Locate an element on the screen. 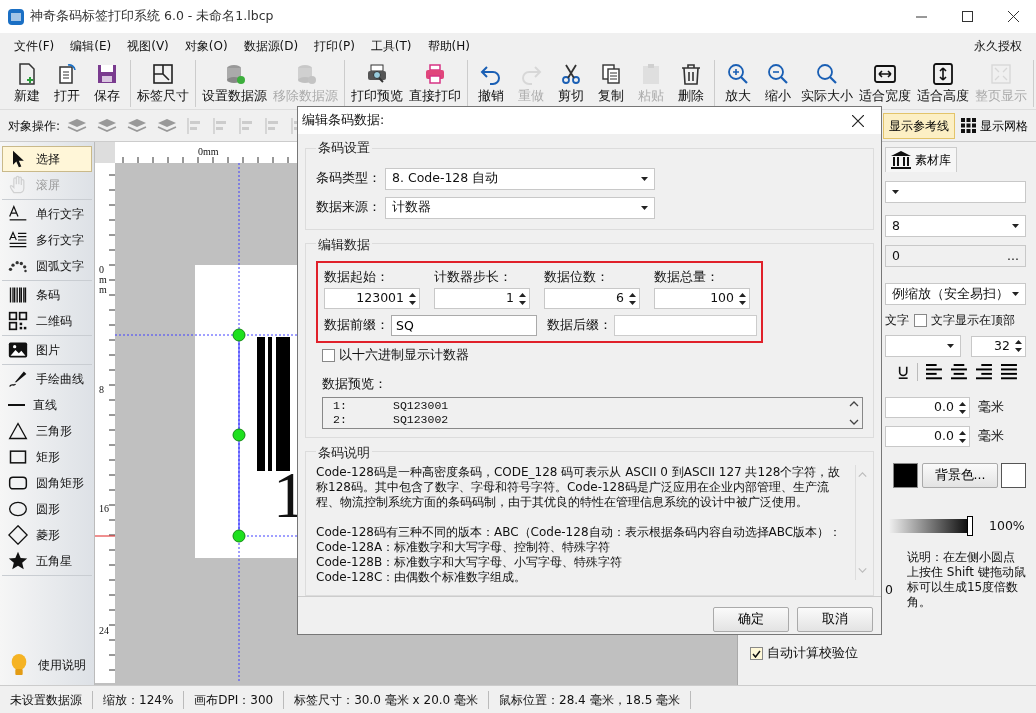  angle-value: 0 is located at coordinates (889, 589).